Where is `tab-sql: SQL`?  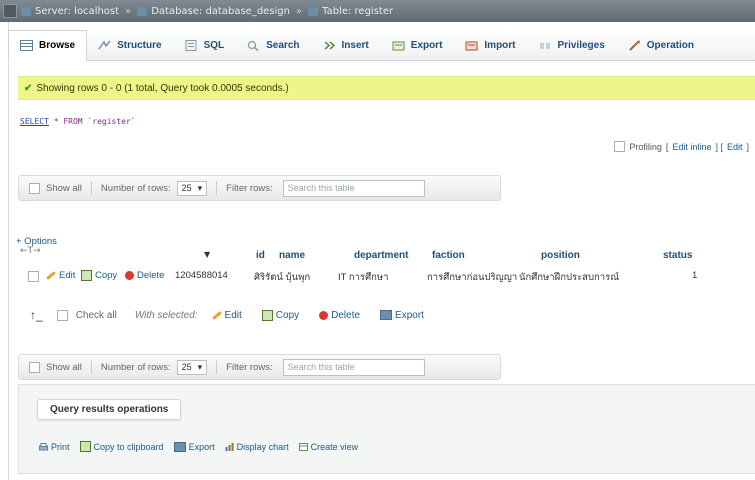
tab-sql: SQL is located at coordinates (205, 45).